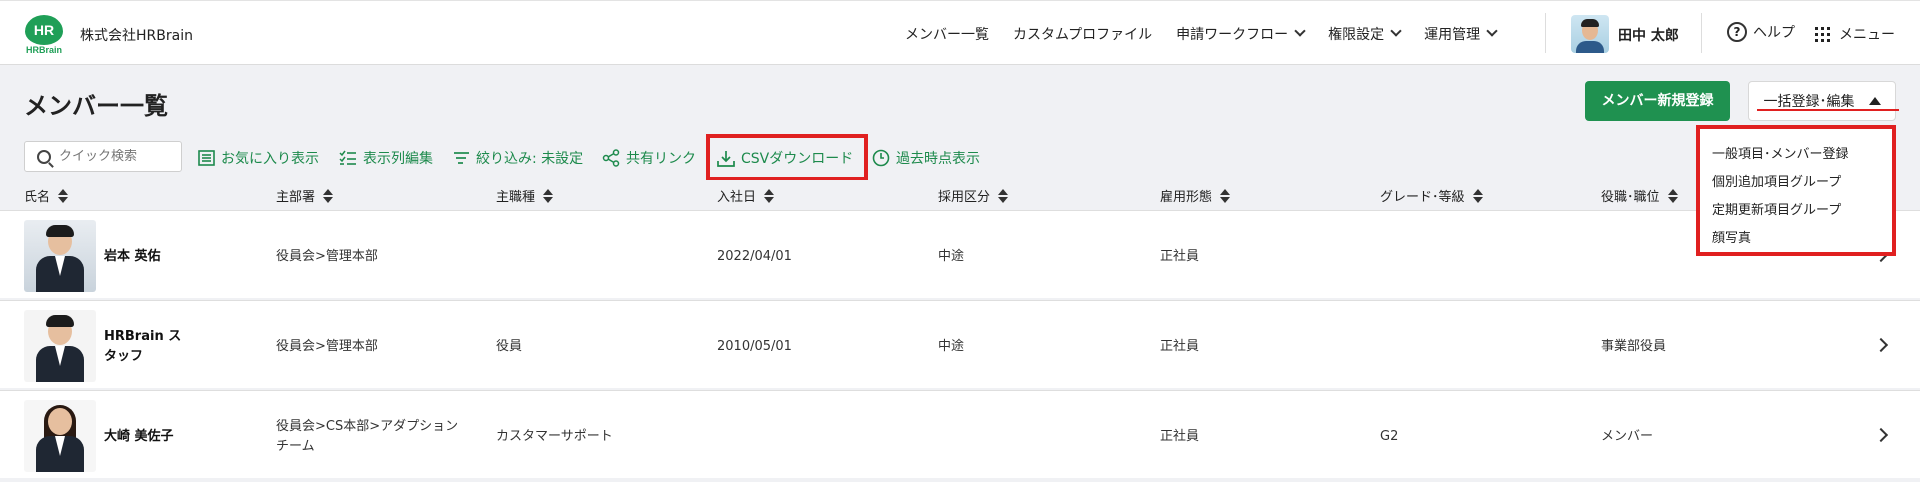  Describe the element at coordinates (119, 156) in the screenshot. I see `search-input` at that location.